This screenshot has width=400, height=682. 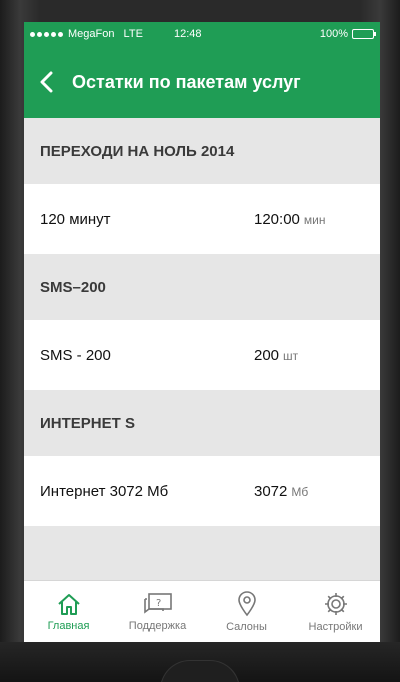 I want to click on carrier-info: MegaFon LTE, so click(x=105, y=34).